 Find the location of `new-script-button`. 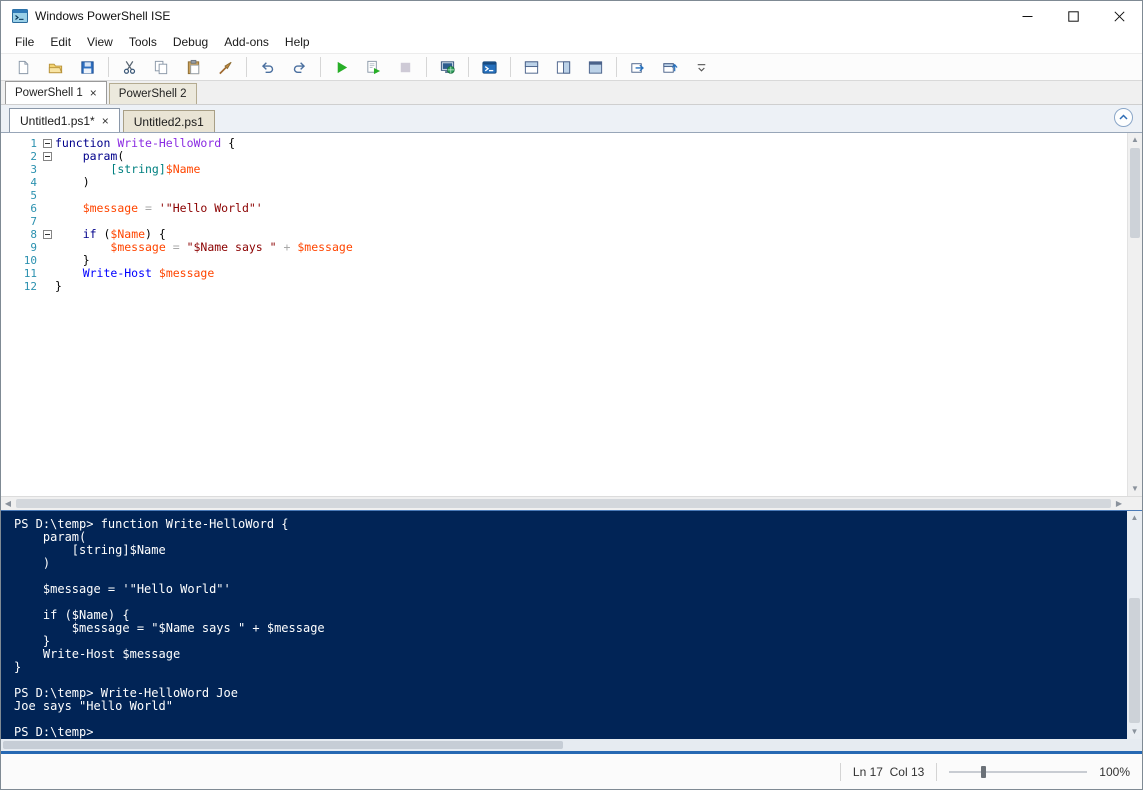

new-script-button is located at coordinates (23, 67).